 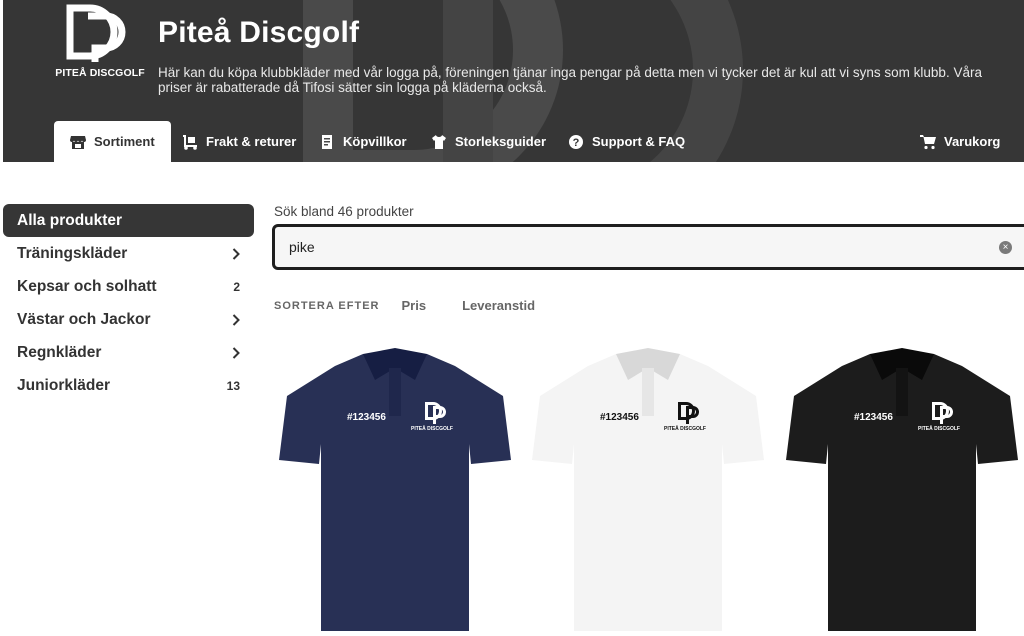 I want to click on sidebar-item-vastar-och-jackor: Västar och Jackor, so click(x=128, y=319).